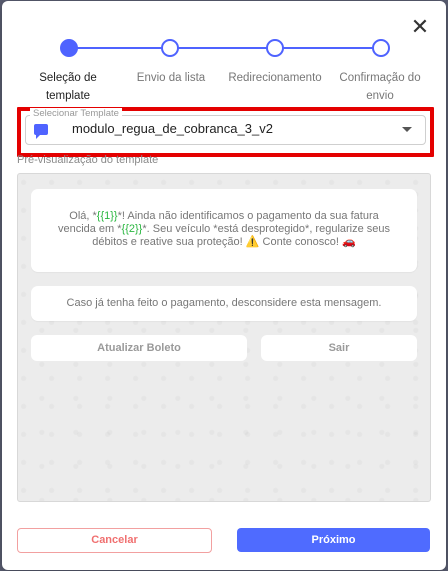  What do you see at coordinates (69, 48) in the screenshot?
I see `step-1-dot` at bounding box center [69, 48].